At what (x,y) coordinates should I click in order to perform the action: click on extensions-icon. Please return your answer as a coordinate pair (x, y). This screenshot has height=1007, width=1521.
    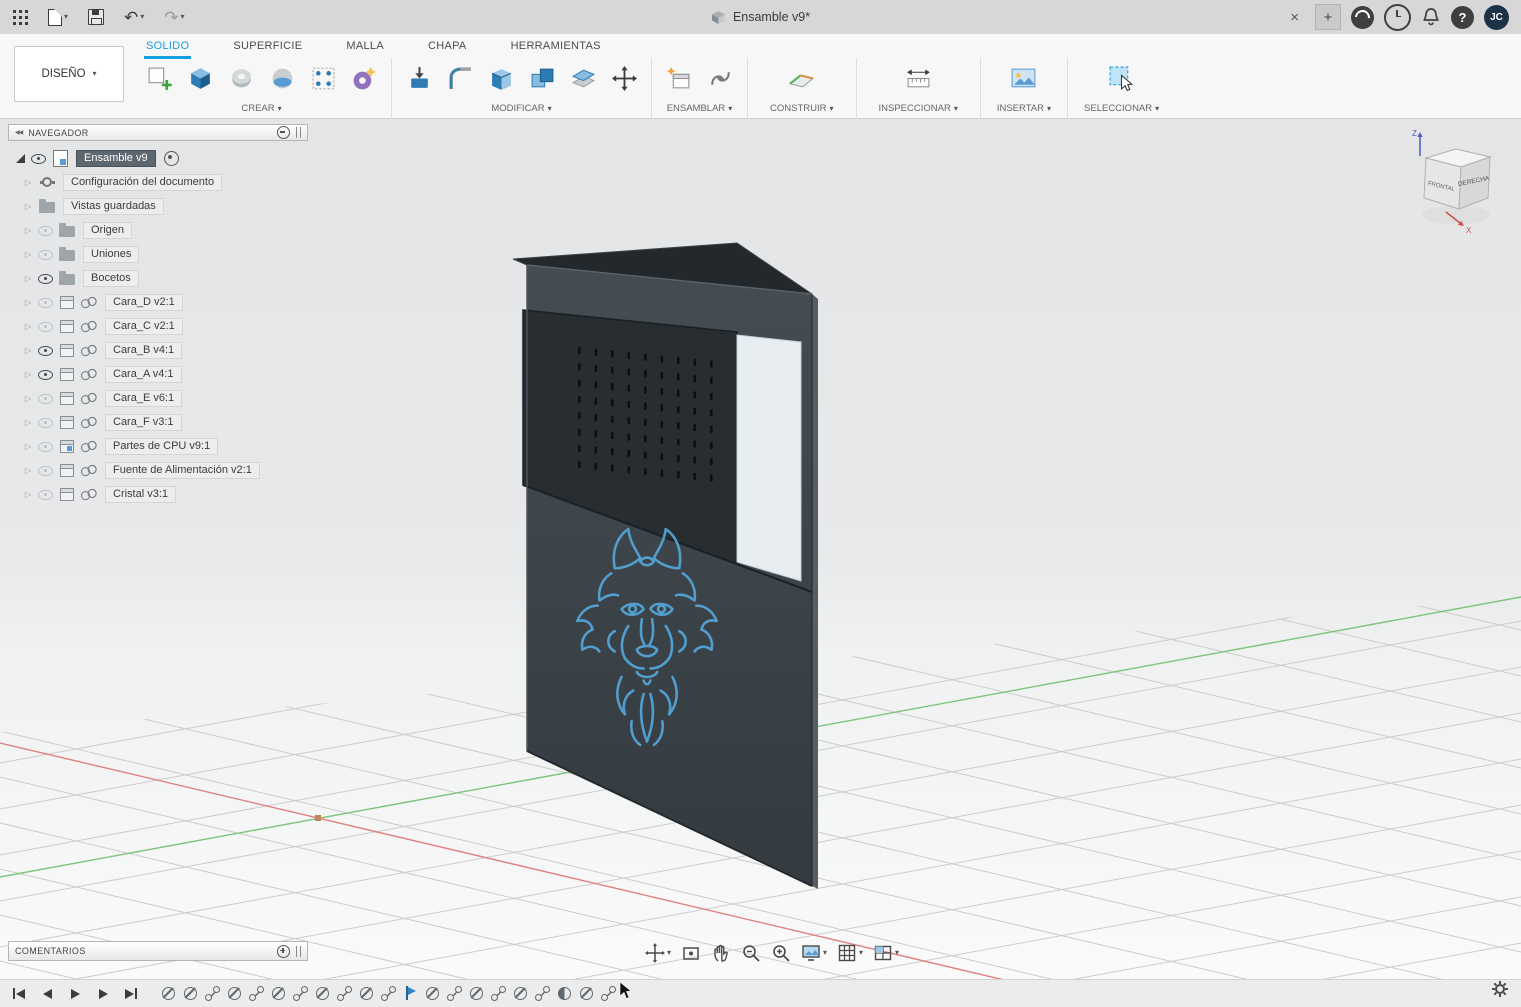
    Looking at the image, I should click on (1362, 17).